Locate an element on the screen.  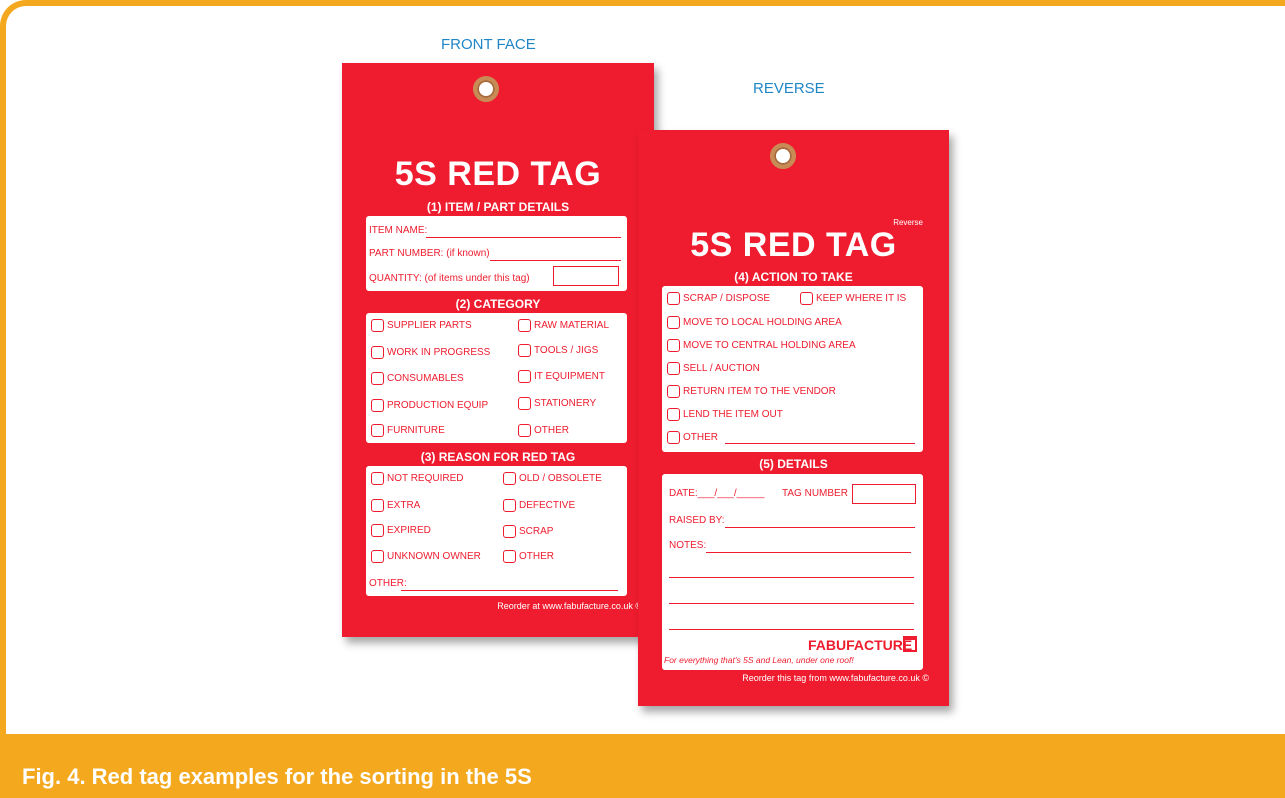
category-production-equip: PRODUCTION EQUIP is located at coordinates (429, 405).